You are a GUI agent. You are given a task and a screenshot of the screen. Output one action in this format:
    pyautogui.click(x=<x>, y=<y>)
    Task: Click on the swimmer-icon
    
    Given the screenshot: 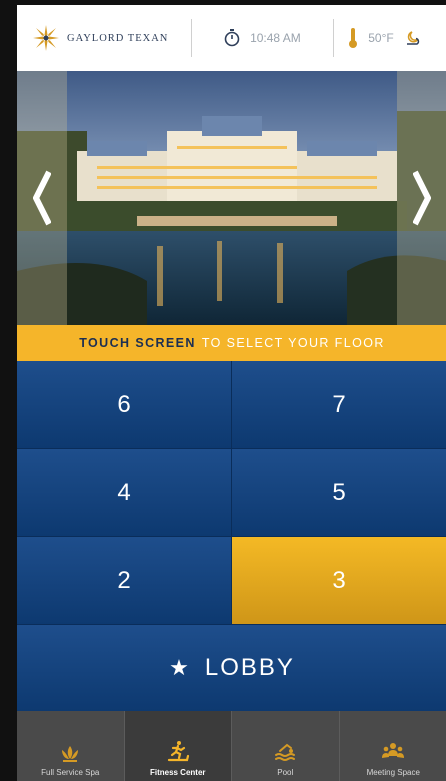 What is the action you would take?
    pyautogui.click(x=285, y=752)
    